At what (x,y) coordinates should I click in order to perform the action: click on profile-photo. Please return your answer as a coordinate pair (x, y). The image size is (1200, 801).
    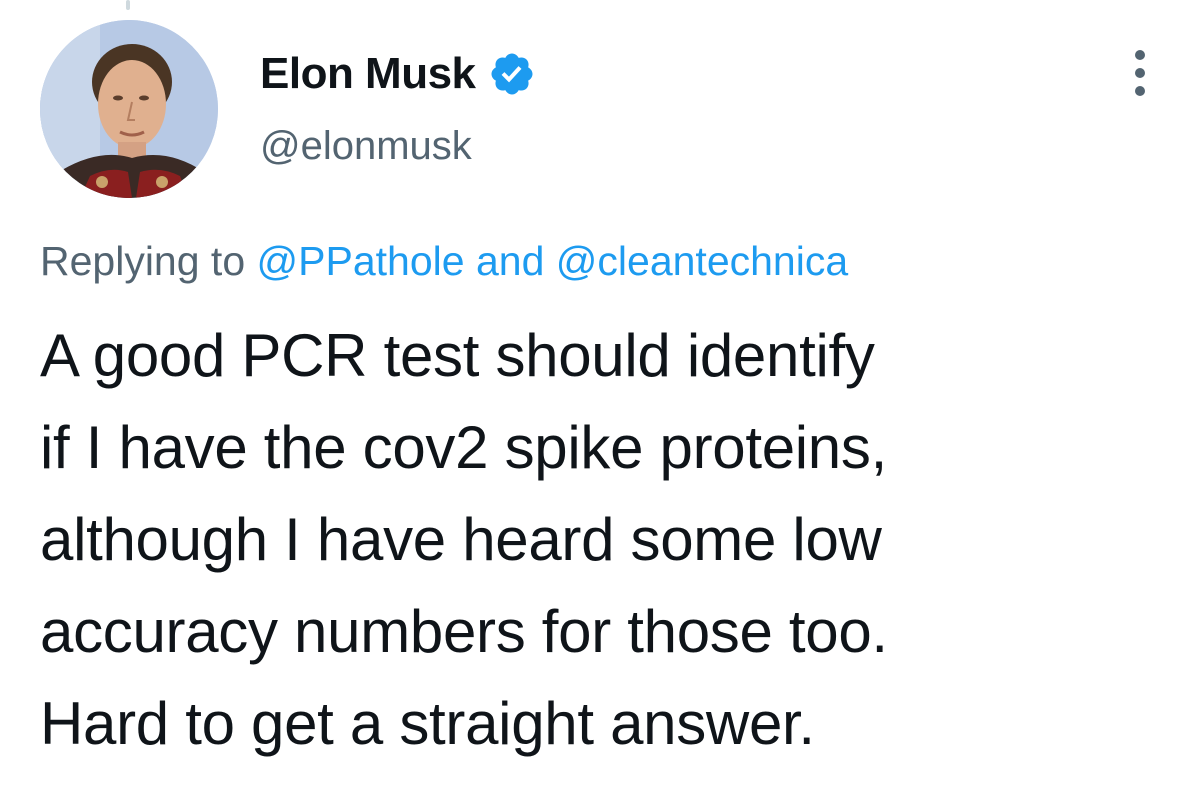
    Looking at the image, I should click on (129, 109).